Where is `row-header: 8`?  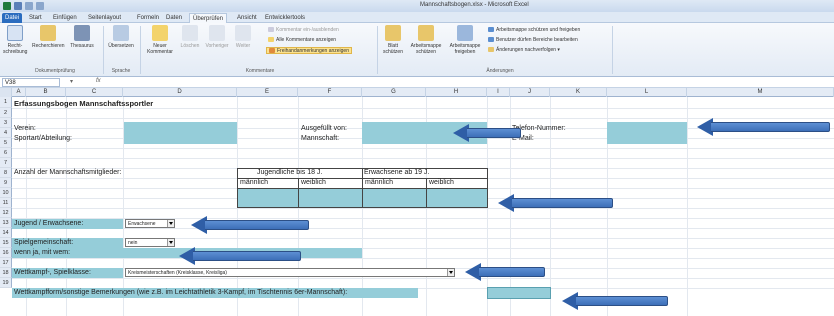
row-header: 8 is located at coordinates (6, 173).